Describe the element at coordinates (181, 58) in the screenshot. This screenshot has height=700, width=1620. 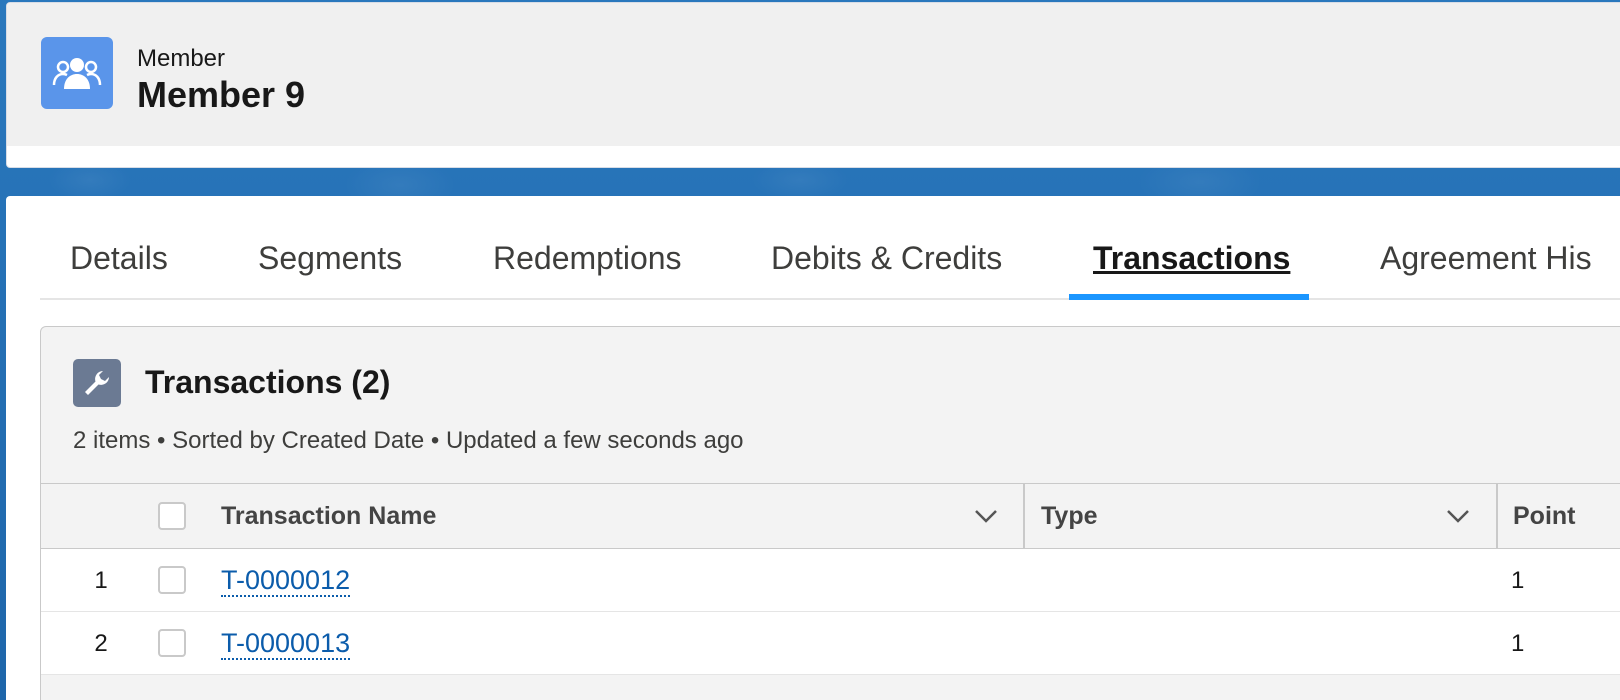
I see `record-type-label: Member` at that location.